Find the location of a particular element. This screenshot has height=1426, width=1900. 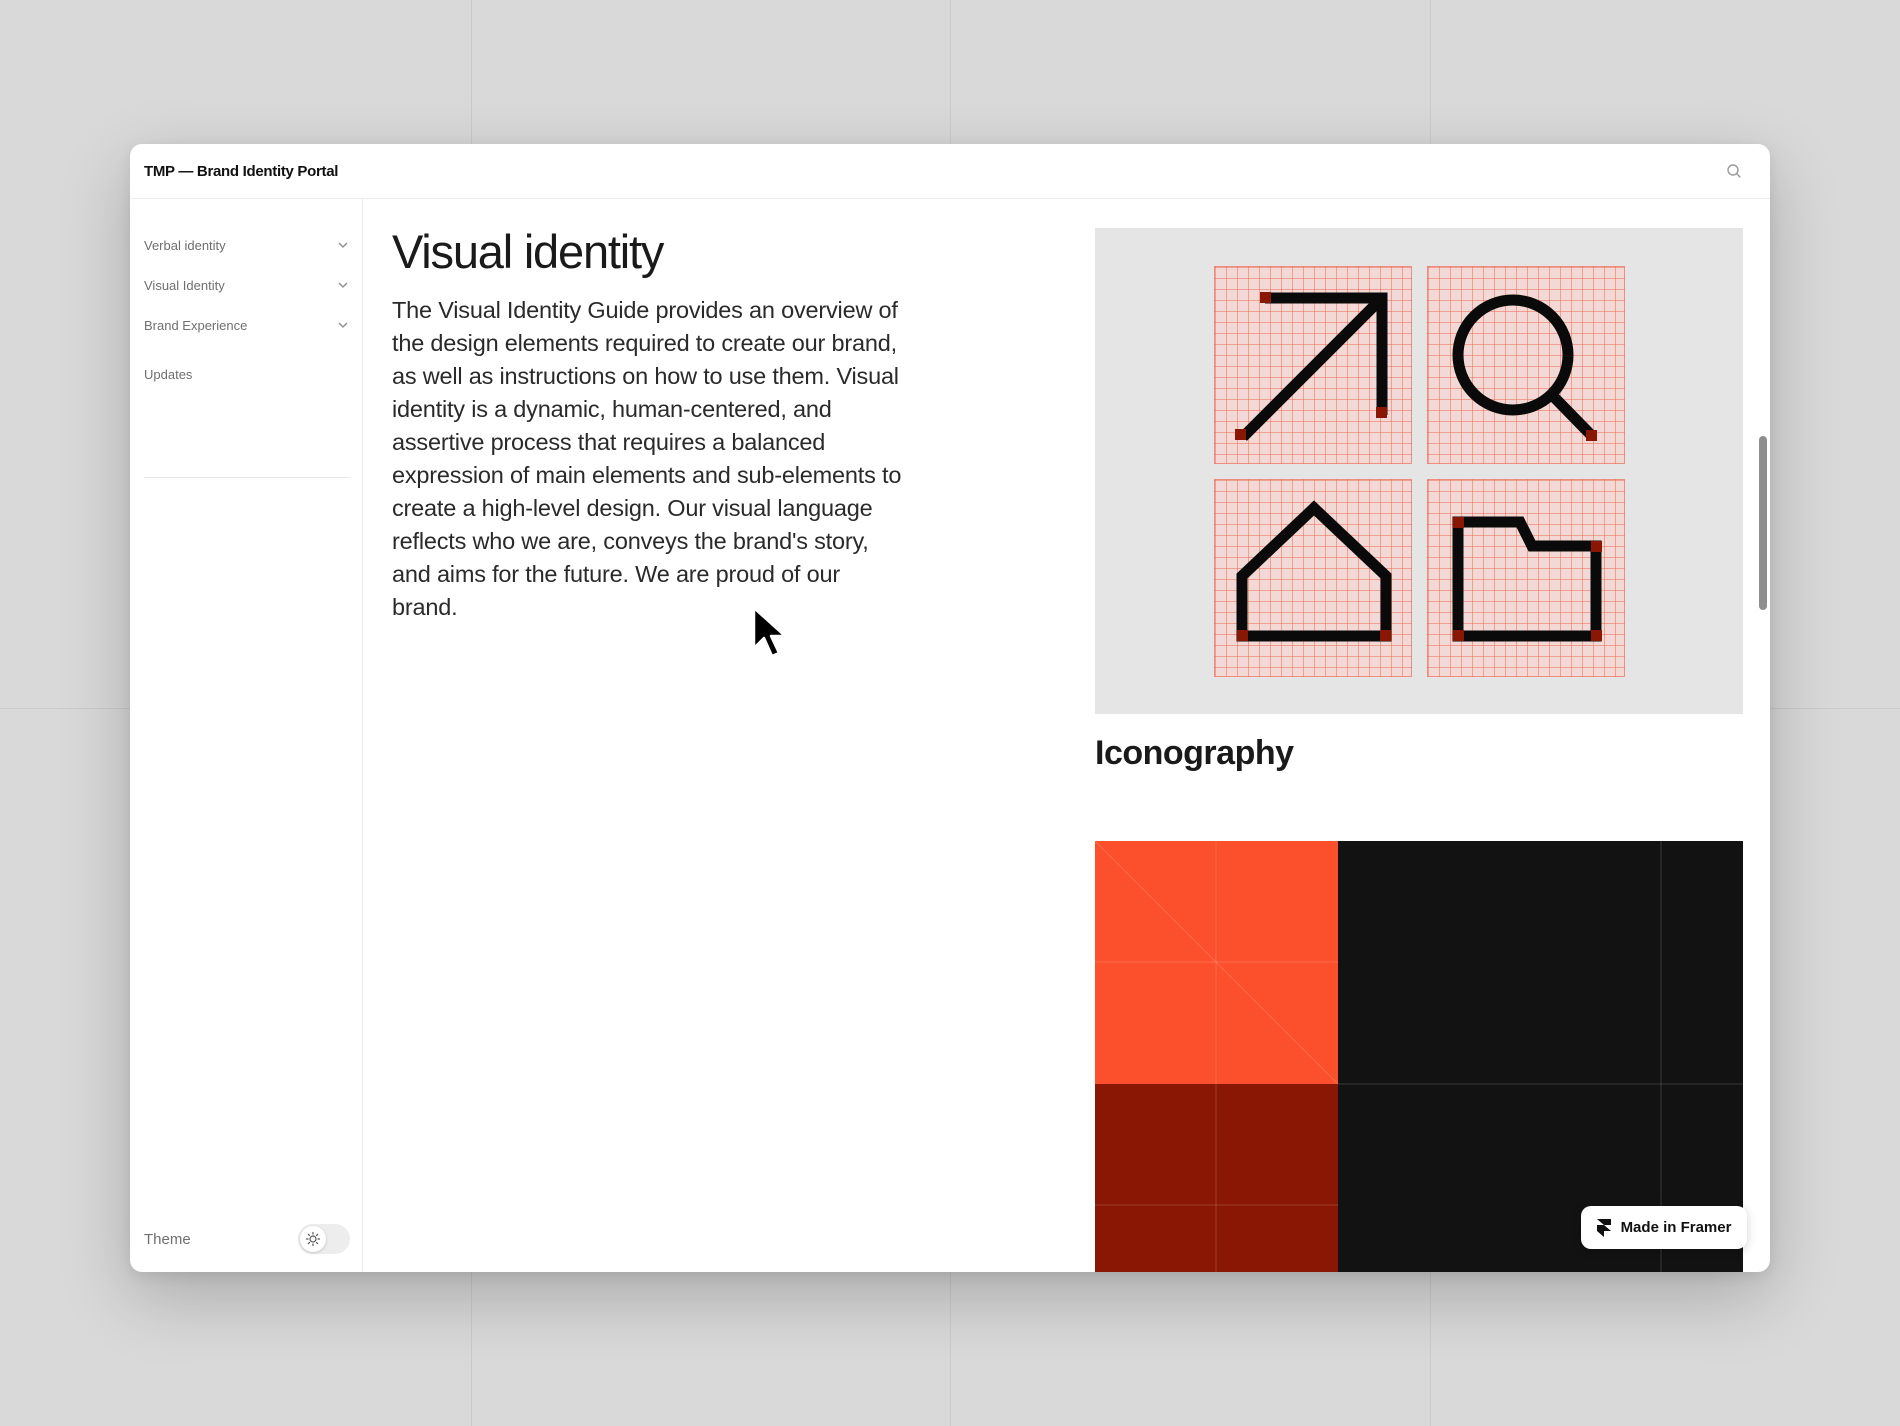

sidebar-divider is located at coordinates (247, 477).